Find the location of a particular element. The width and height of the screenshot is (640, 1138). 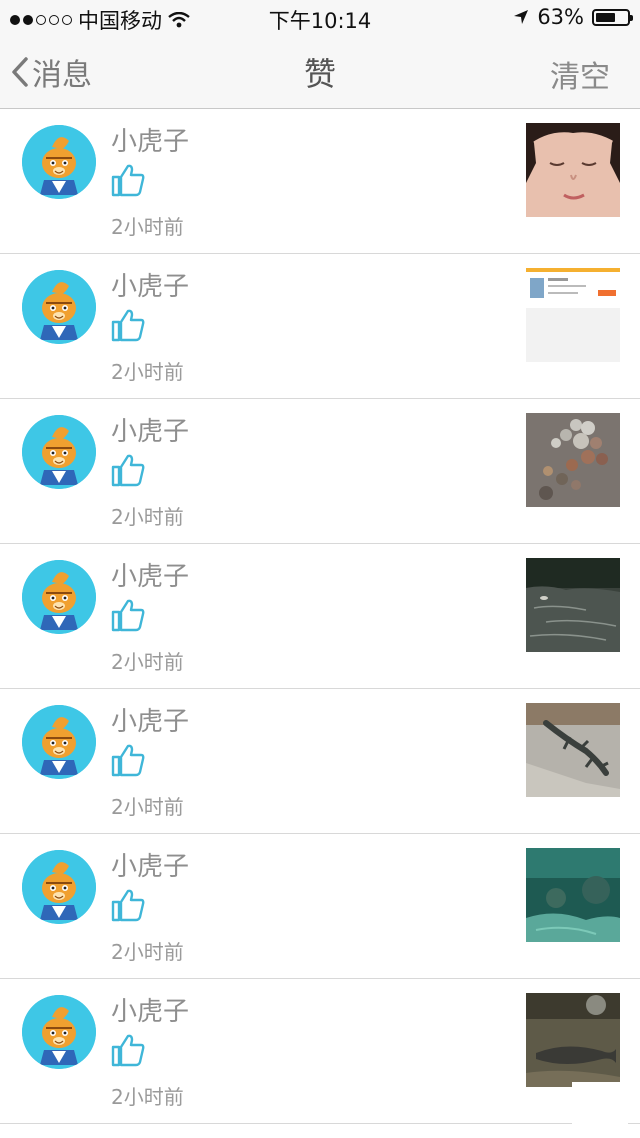

clear-button: 清空 is located at coordinates (580, 74).